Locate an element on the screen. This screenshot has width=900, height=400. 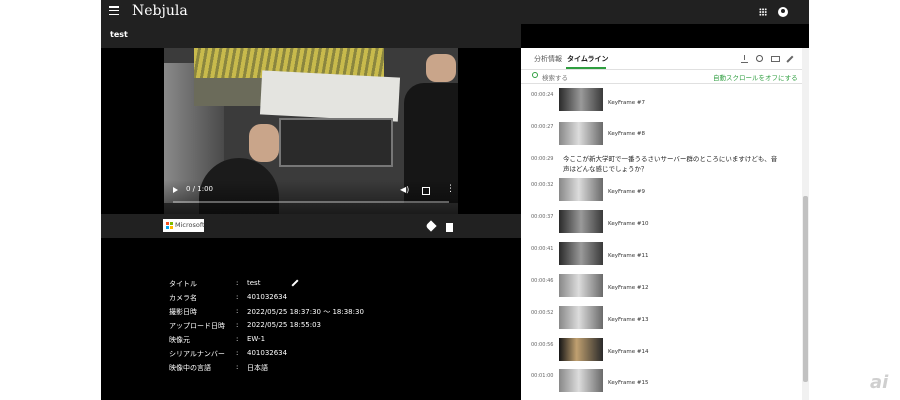
account-icon is located at coordinates (783, 12).